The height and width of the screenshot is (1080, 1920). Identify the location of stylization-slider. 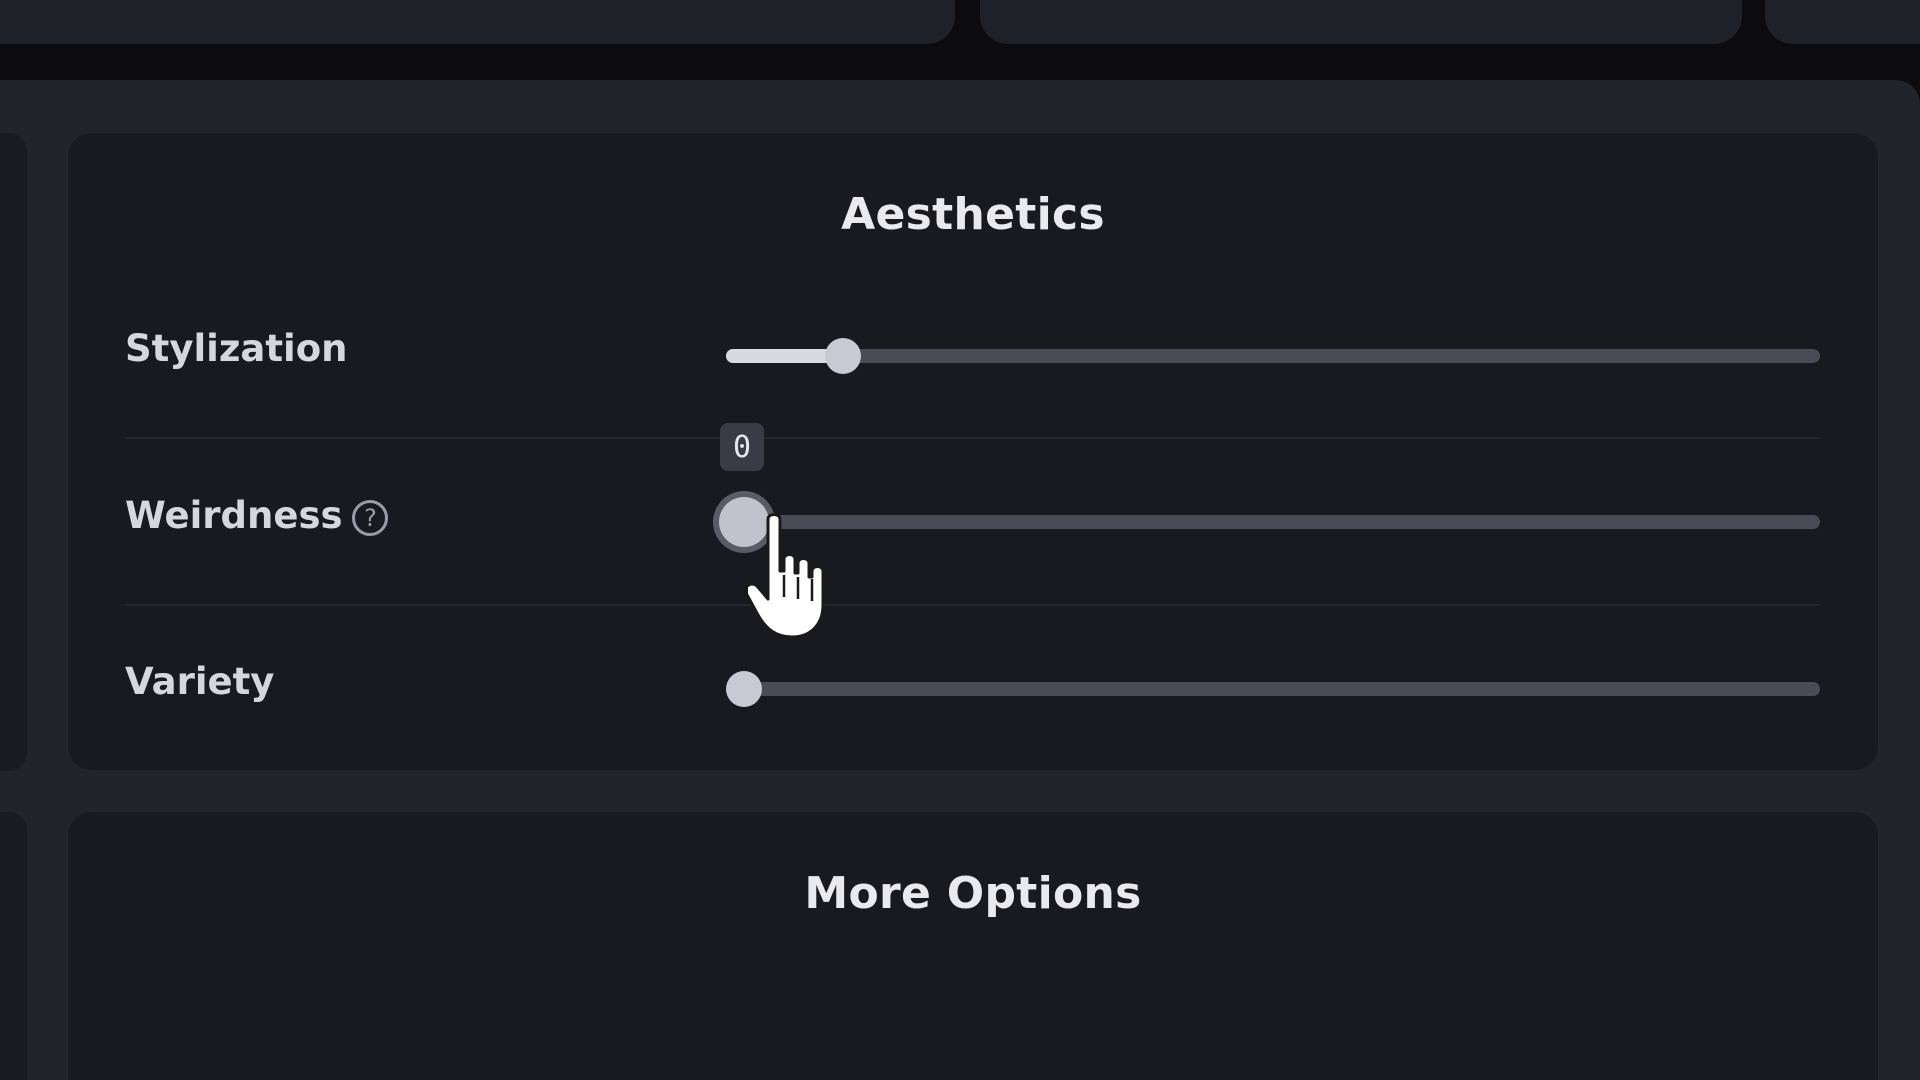
(1273, 355).